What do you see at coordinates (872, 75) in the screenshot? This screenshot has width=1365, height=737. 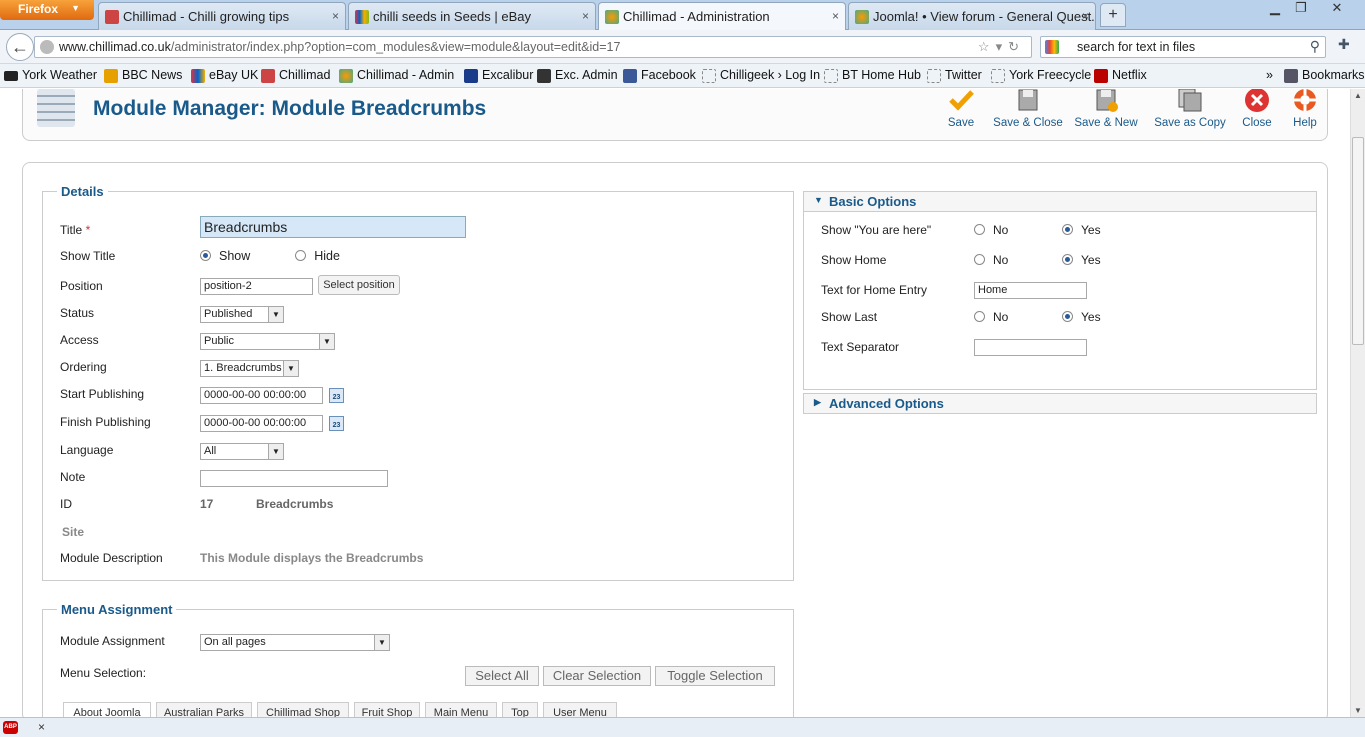 I see `bookmark-item: BT Home Hub` at bounding box center [872, 75].